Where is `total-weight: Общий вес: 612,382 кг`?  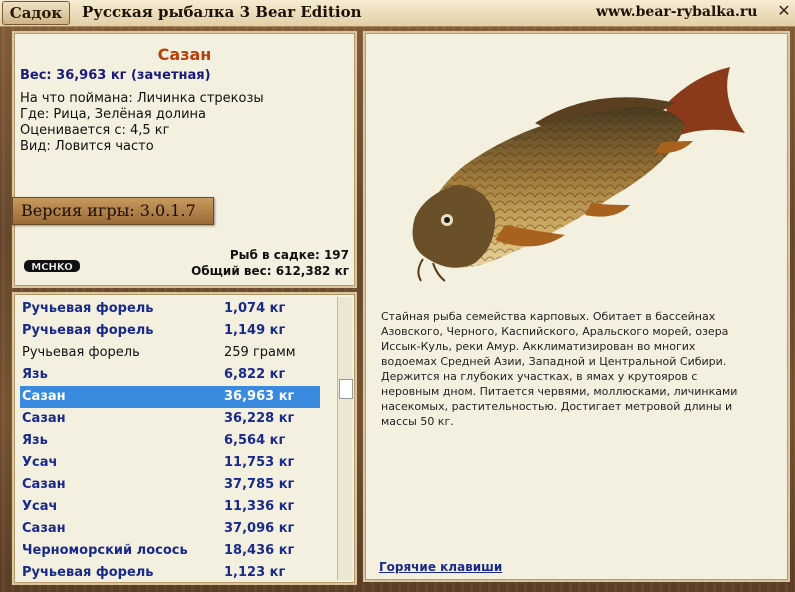
total-weight: Общий вес: 612,382 кг is located at coordinates (270, 271).